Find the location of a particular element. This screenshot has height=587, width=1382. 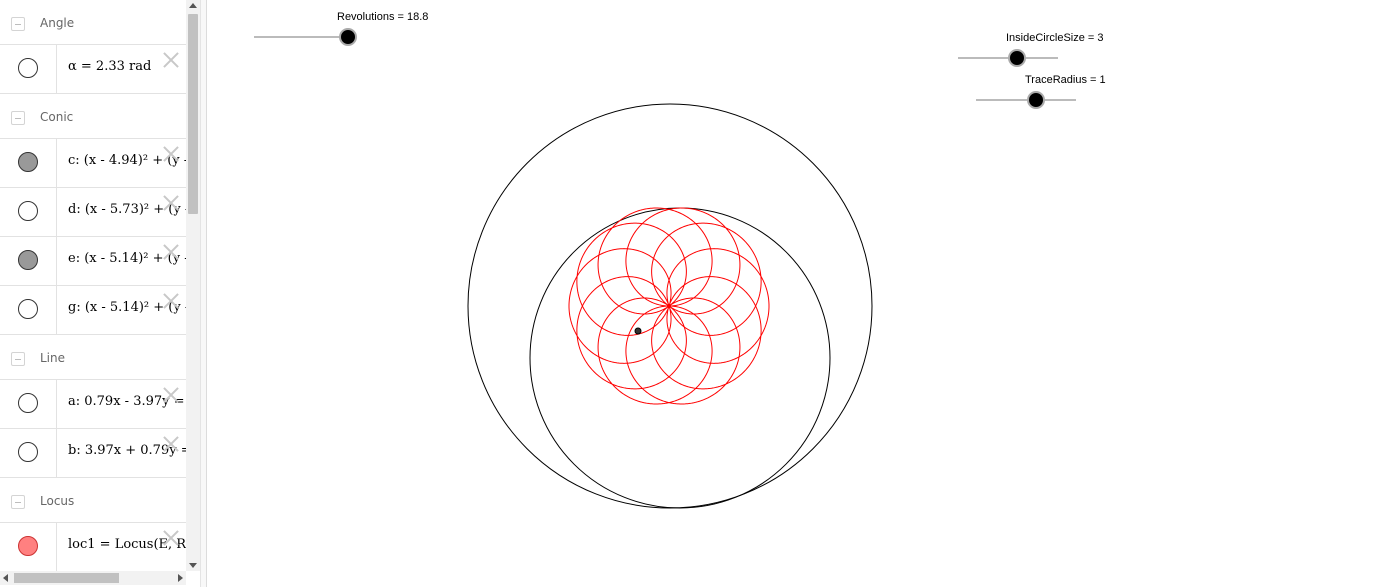

view-splitter is located at coordinates (203, 293).